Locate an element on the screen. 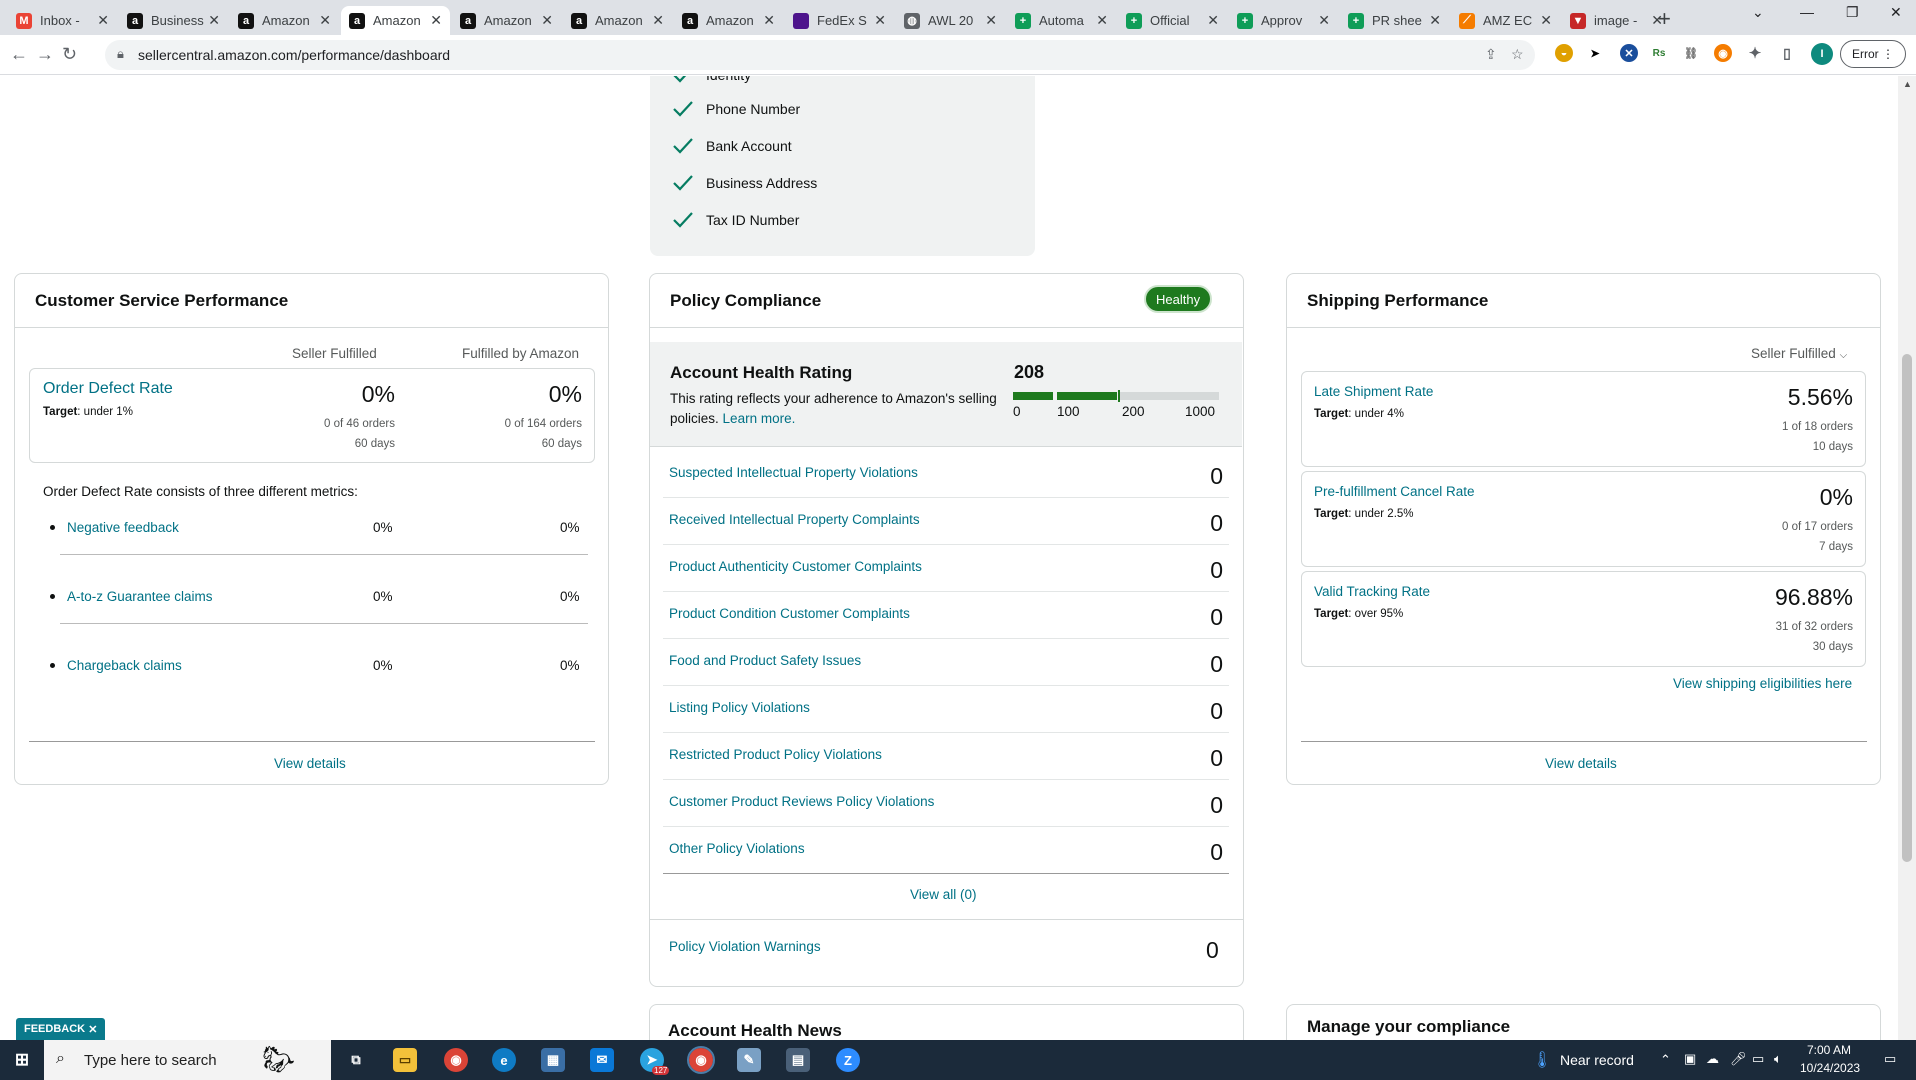 This screenshot has height=1080, width=1916. browser-tab: FedEx S ✕ is located at coordinates (839, 20).